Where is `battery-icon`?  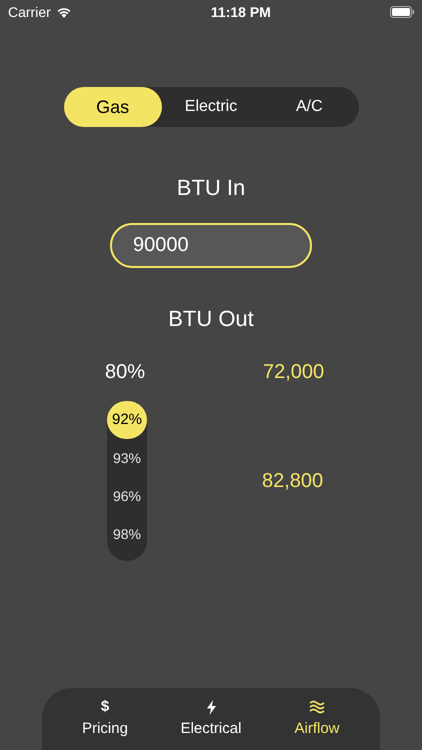
battery-icon is located at coordinates (402, 12).